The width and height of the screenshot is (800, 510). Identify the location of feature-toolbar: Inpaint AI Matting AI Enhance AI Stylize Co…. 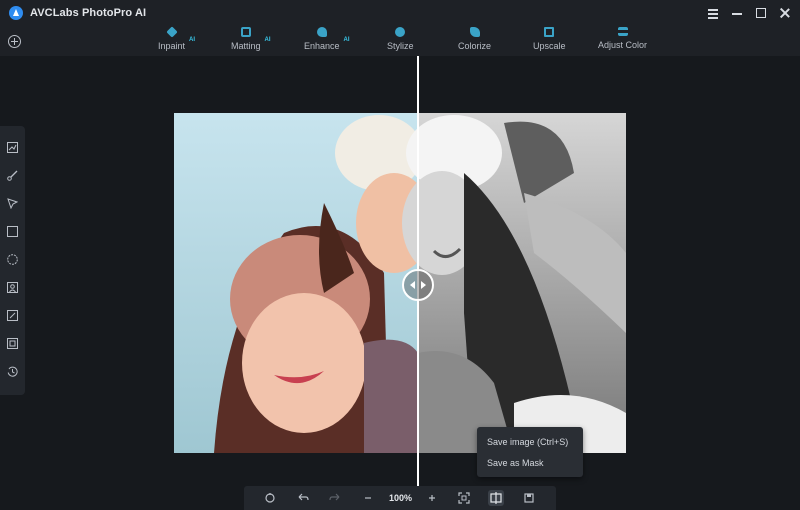
(400, 41).